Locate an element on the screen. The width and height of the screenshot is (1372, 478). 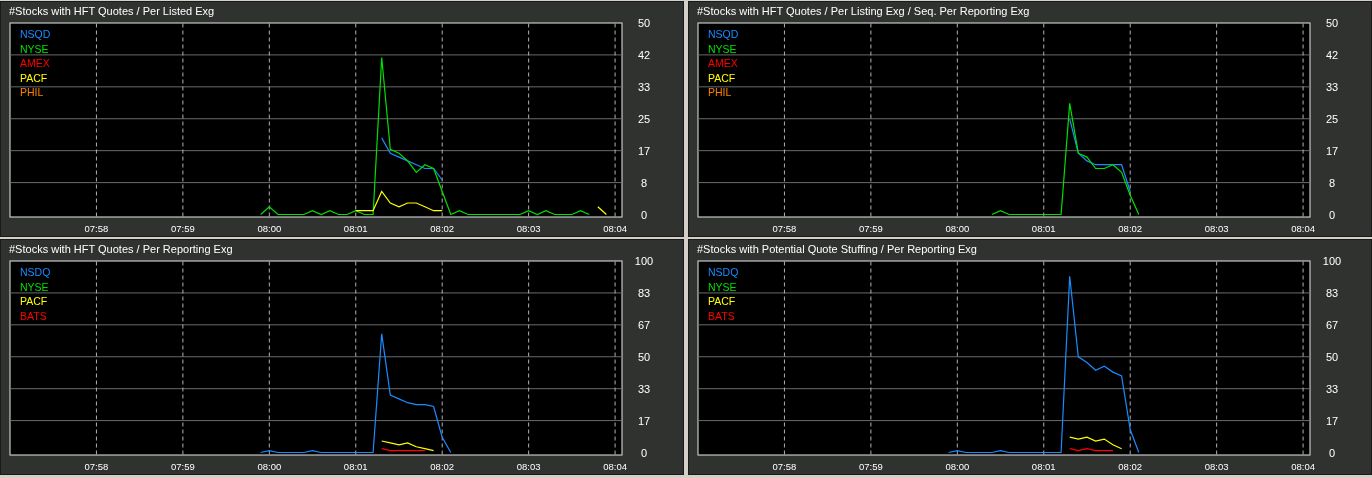
chart-title: #Stocks with HFT Quotes / Per Listed Exg is located at coordinates (112, 10).